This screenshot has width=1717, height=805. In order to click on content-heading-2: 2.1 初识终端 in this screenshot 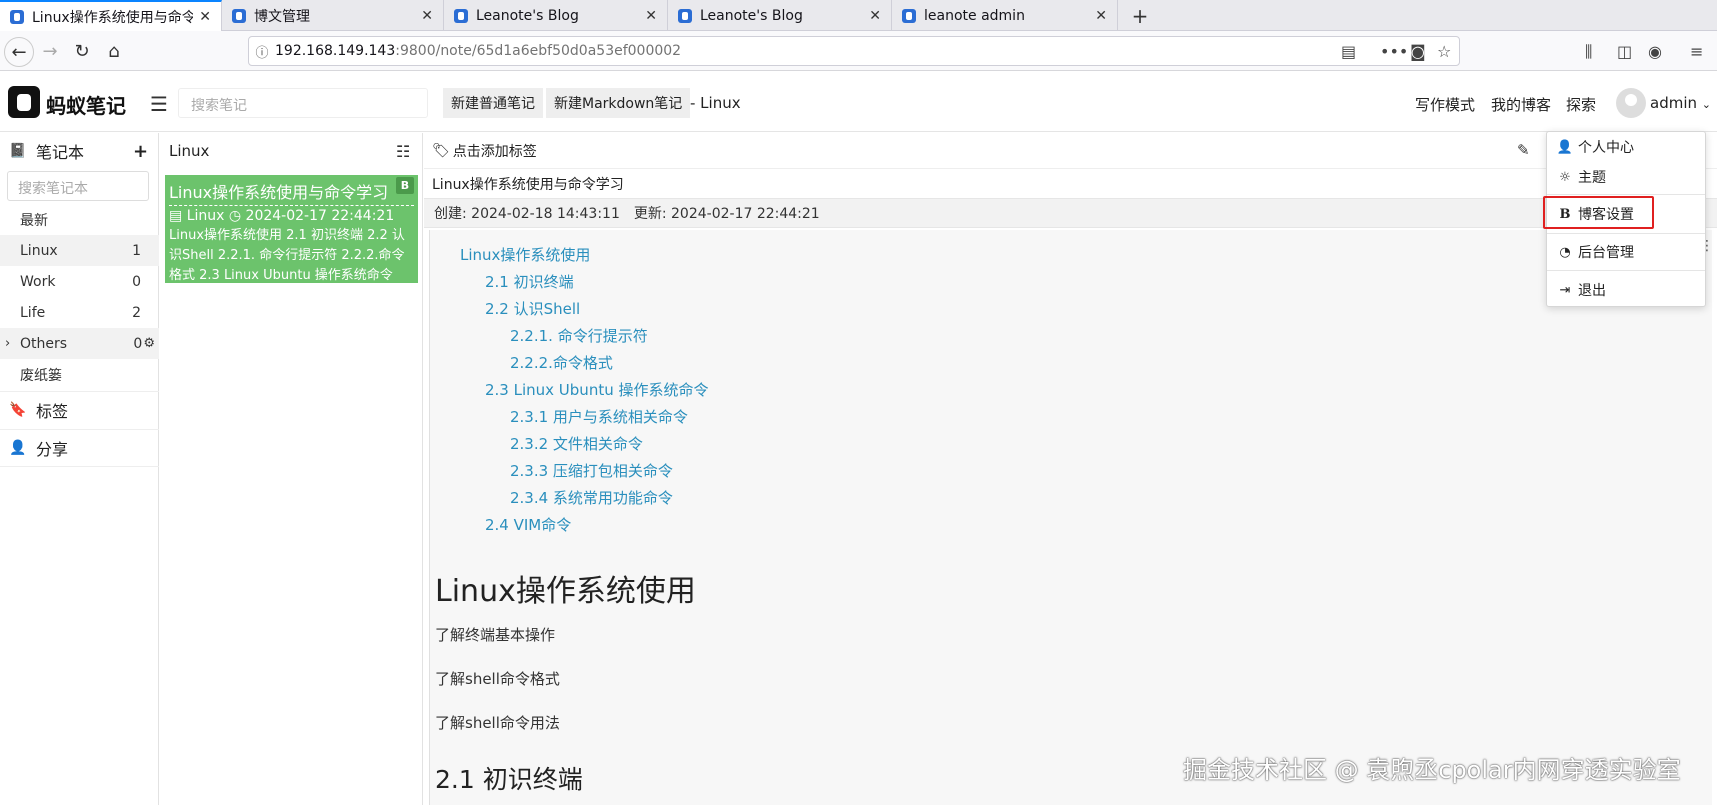, I will do `click(509, 779)`.